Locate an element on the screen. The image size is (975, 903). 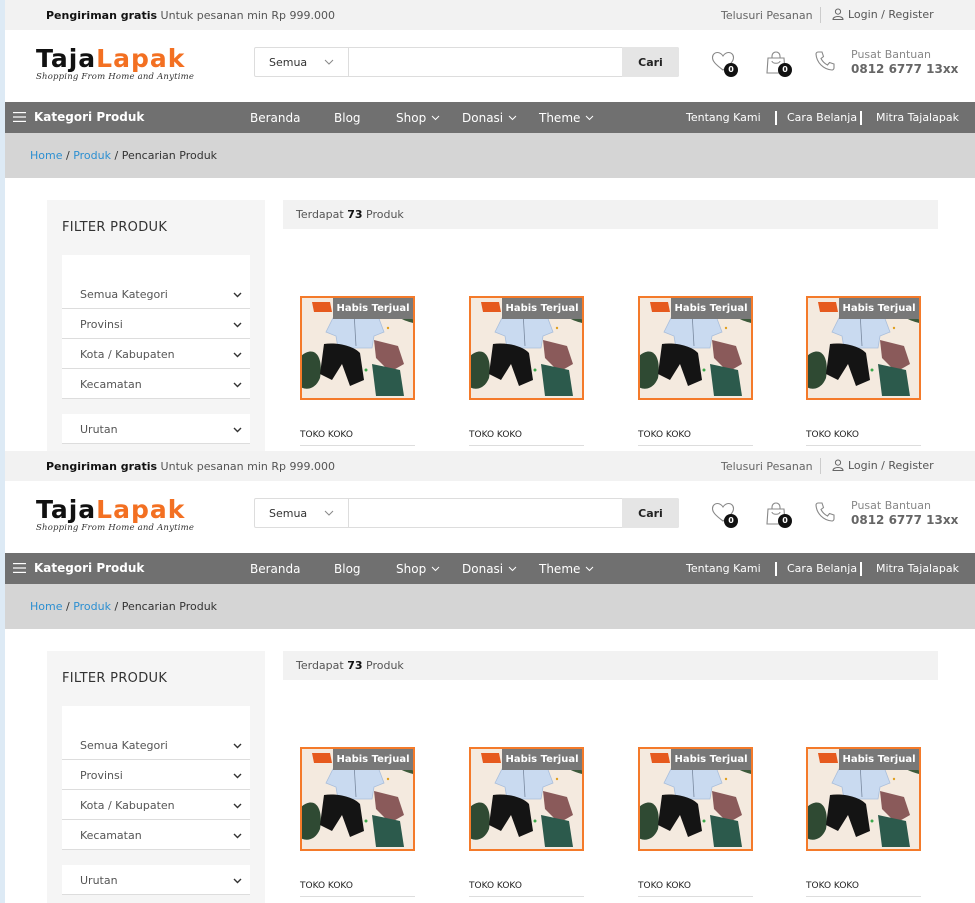
logo-tagline: Shopping From Home and Anytime is located at coordinates (115, 528).